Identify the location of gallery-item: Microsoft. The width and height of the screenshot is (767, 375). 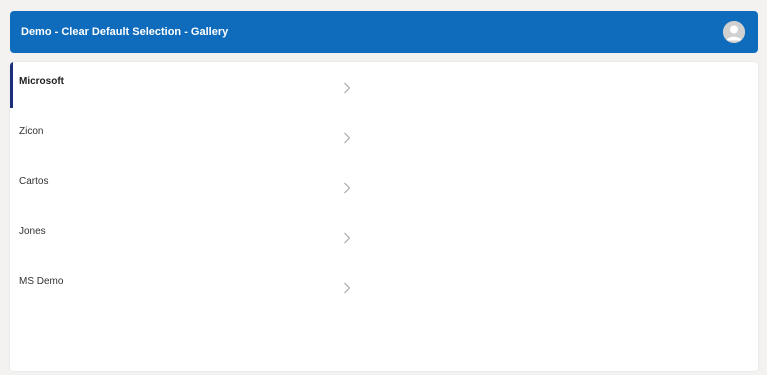
(190, 86).